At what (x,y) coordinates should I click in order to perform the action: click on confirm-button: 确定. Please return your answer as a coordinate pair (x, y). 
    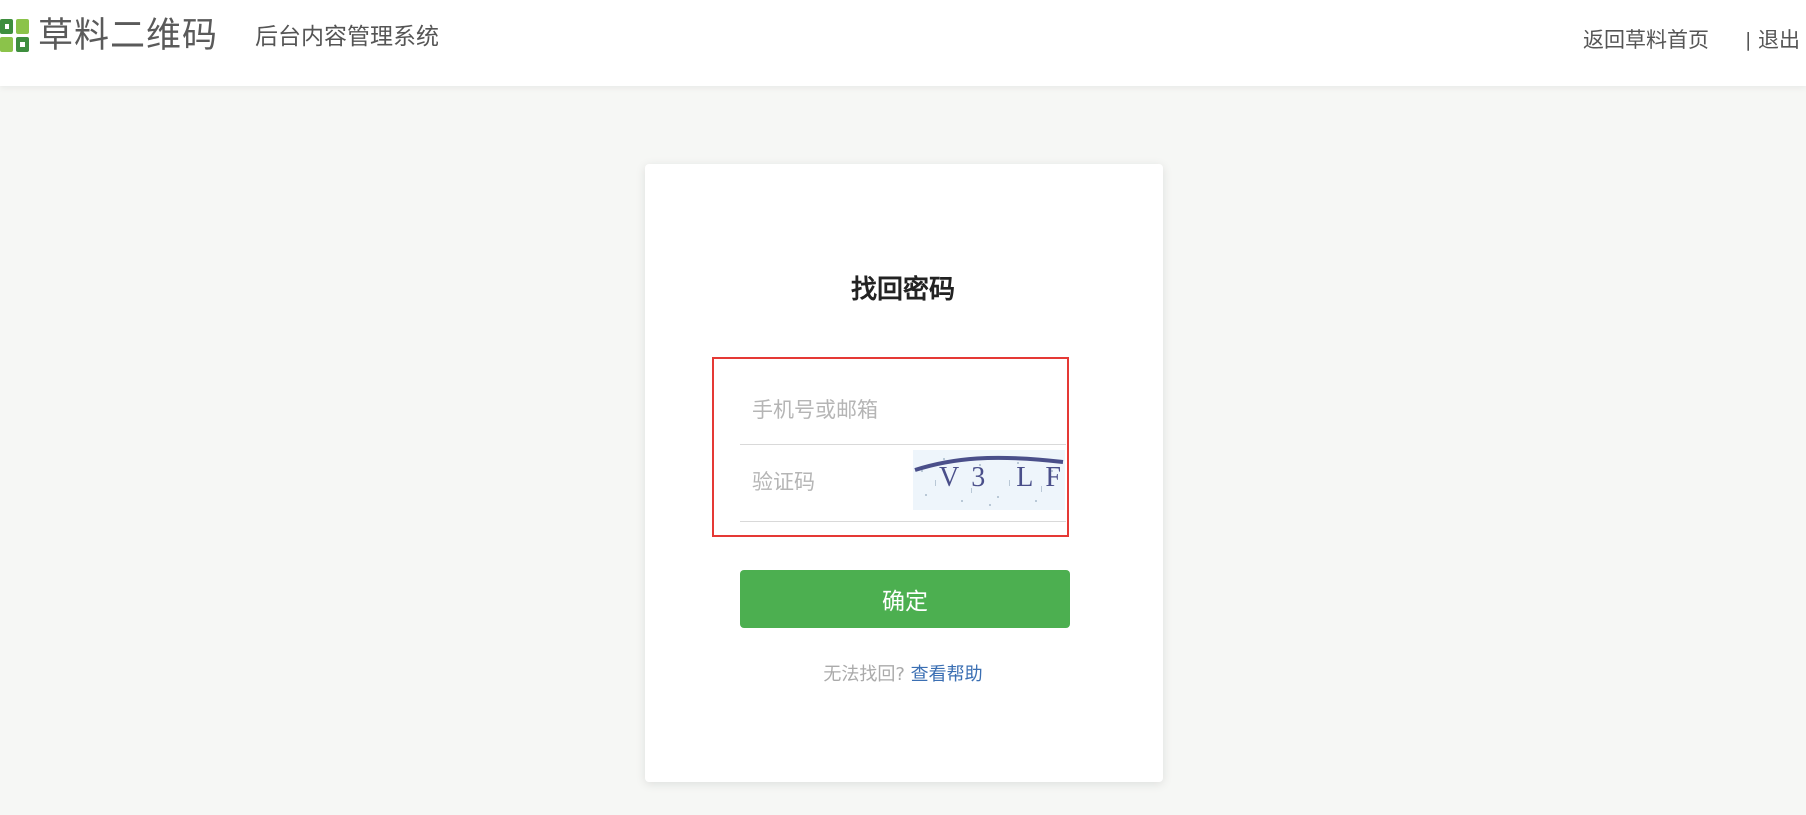
    Looking at the image, I should click on (905, 599).